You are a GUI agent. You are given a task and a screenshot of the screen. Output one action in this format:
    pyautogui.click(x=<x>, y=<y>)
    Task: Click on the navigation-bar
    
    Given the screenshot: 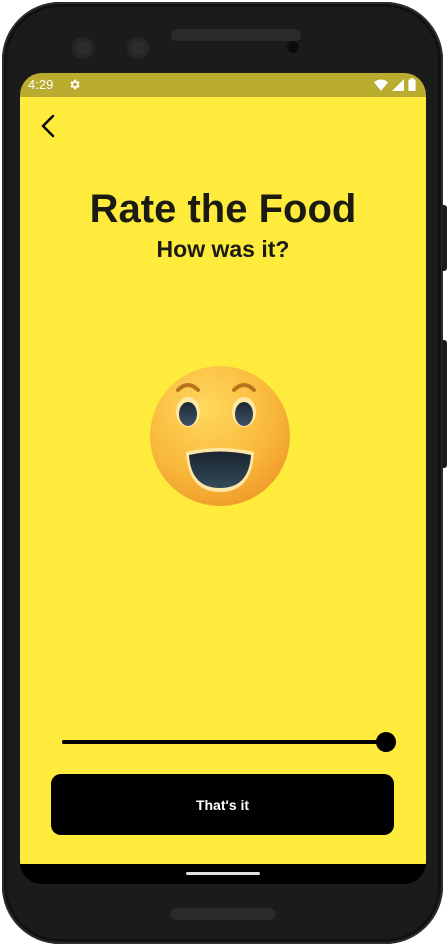 What is the action you would take?
    pyautogui.click(x=223, y=874)
    